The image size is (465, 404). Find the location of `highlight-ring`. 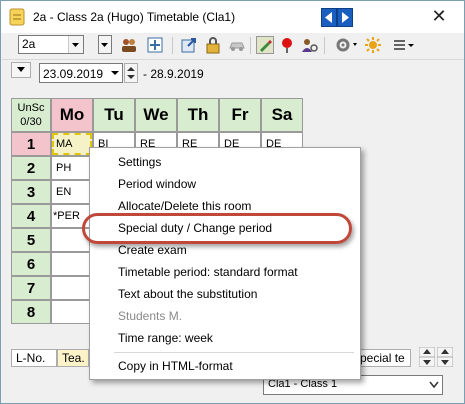

highlight-ring is located at coordinates (217, 228).